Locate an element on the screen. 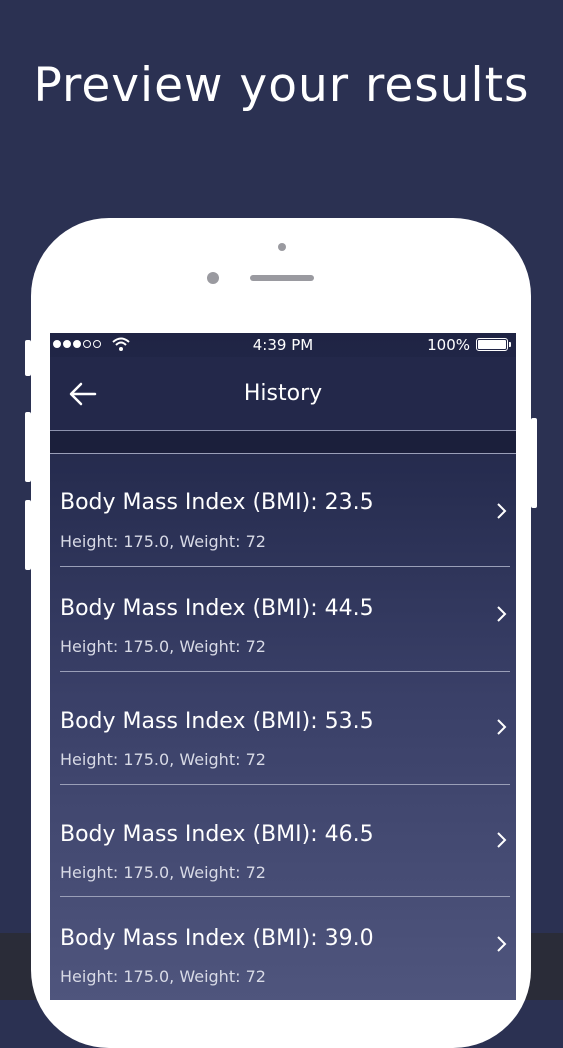 The height and width of the screenshot is (1048, 563). bmi-title: Body Mass Index (BMI): 44.5 is located at coordinates (217, 608).